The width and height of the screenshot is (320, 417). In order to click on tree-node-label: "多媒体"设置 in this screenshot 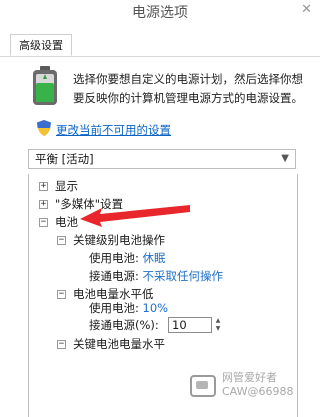, I will do `click(89, 204)`.